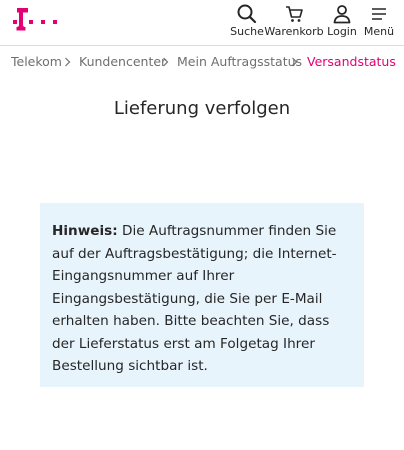  I want to click on cart-icon, so click(294, 14).